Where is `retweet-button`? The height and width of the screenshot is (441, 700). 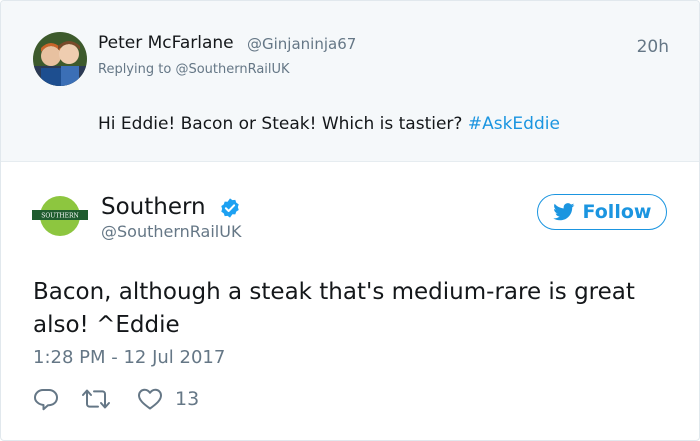 retweet-button is located at coordinates (98, 399).